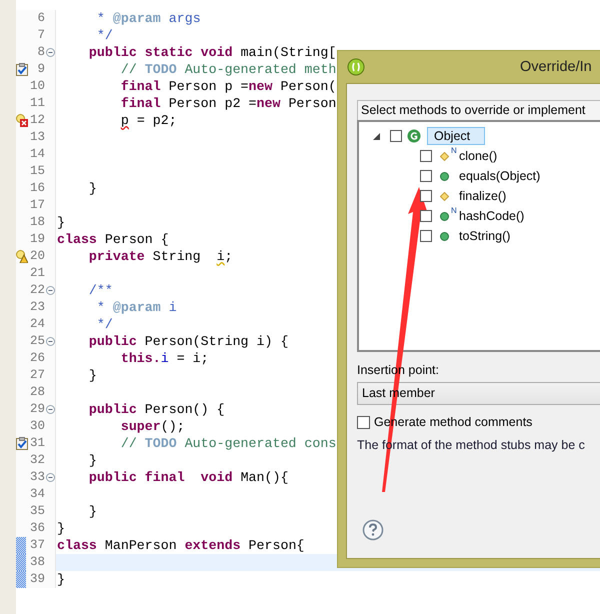  What do you see at coordinates (184, 18) in the screenshot?
I see `javadoc-comment: args` at bounding box center [184, 18].